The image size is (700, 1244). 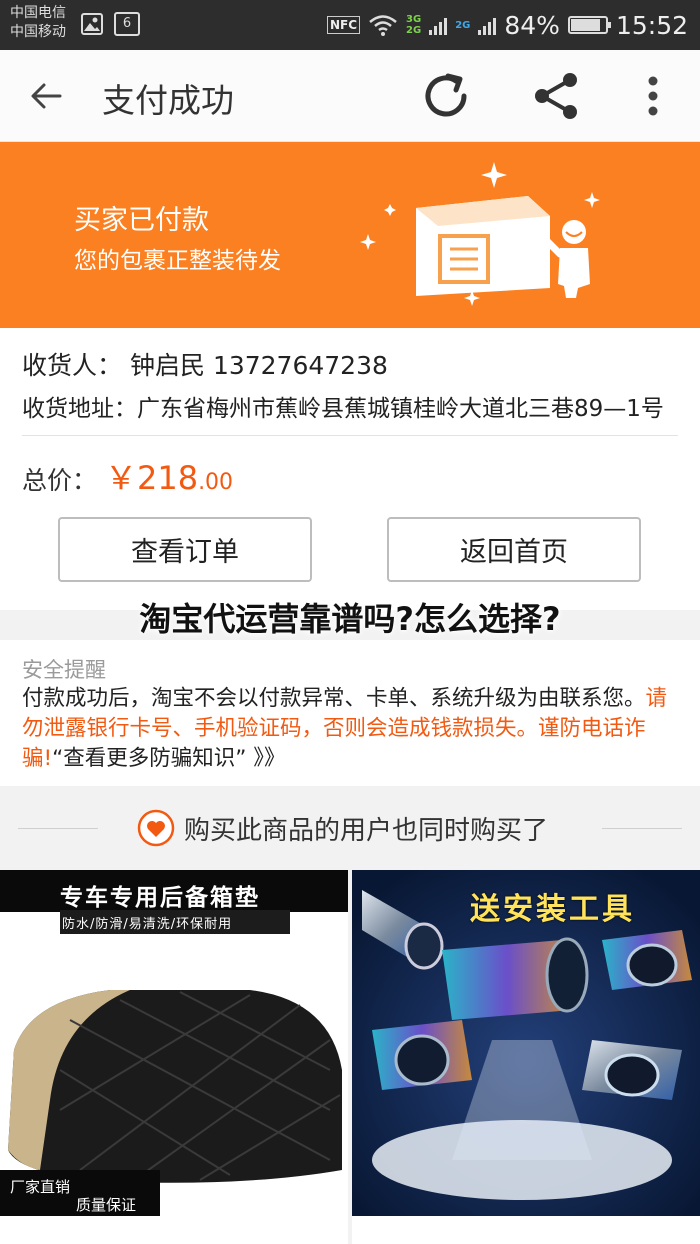 I want to click on receiver-name: 钟启民, so click(x=167, y=365).